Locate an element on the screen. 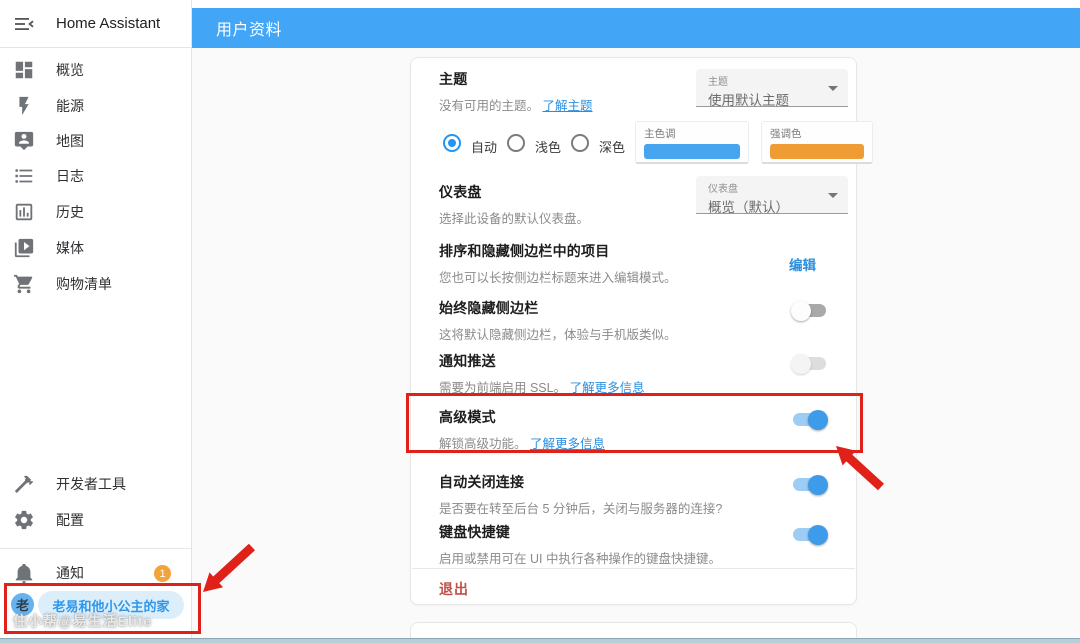  card-divider is located at coordinates (633, 568).